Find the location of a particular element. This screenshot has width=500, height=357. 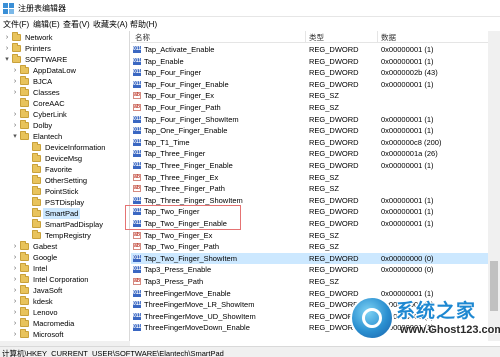

tree-item: › Macromedia is located at coordinates (64, 323).